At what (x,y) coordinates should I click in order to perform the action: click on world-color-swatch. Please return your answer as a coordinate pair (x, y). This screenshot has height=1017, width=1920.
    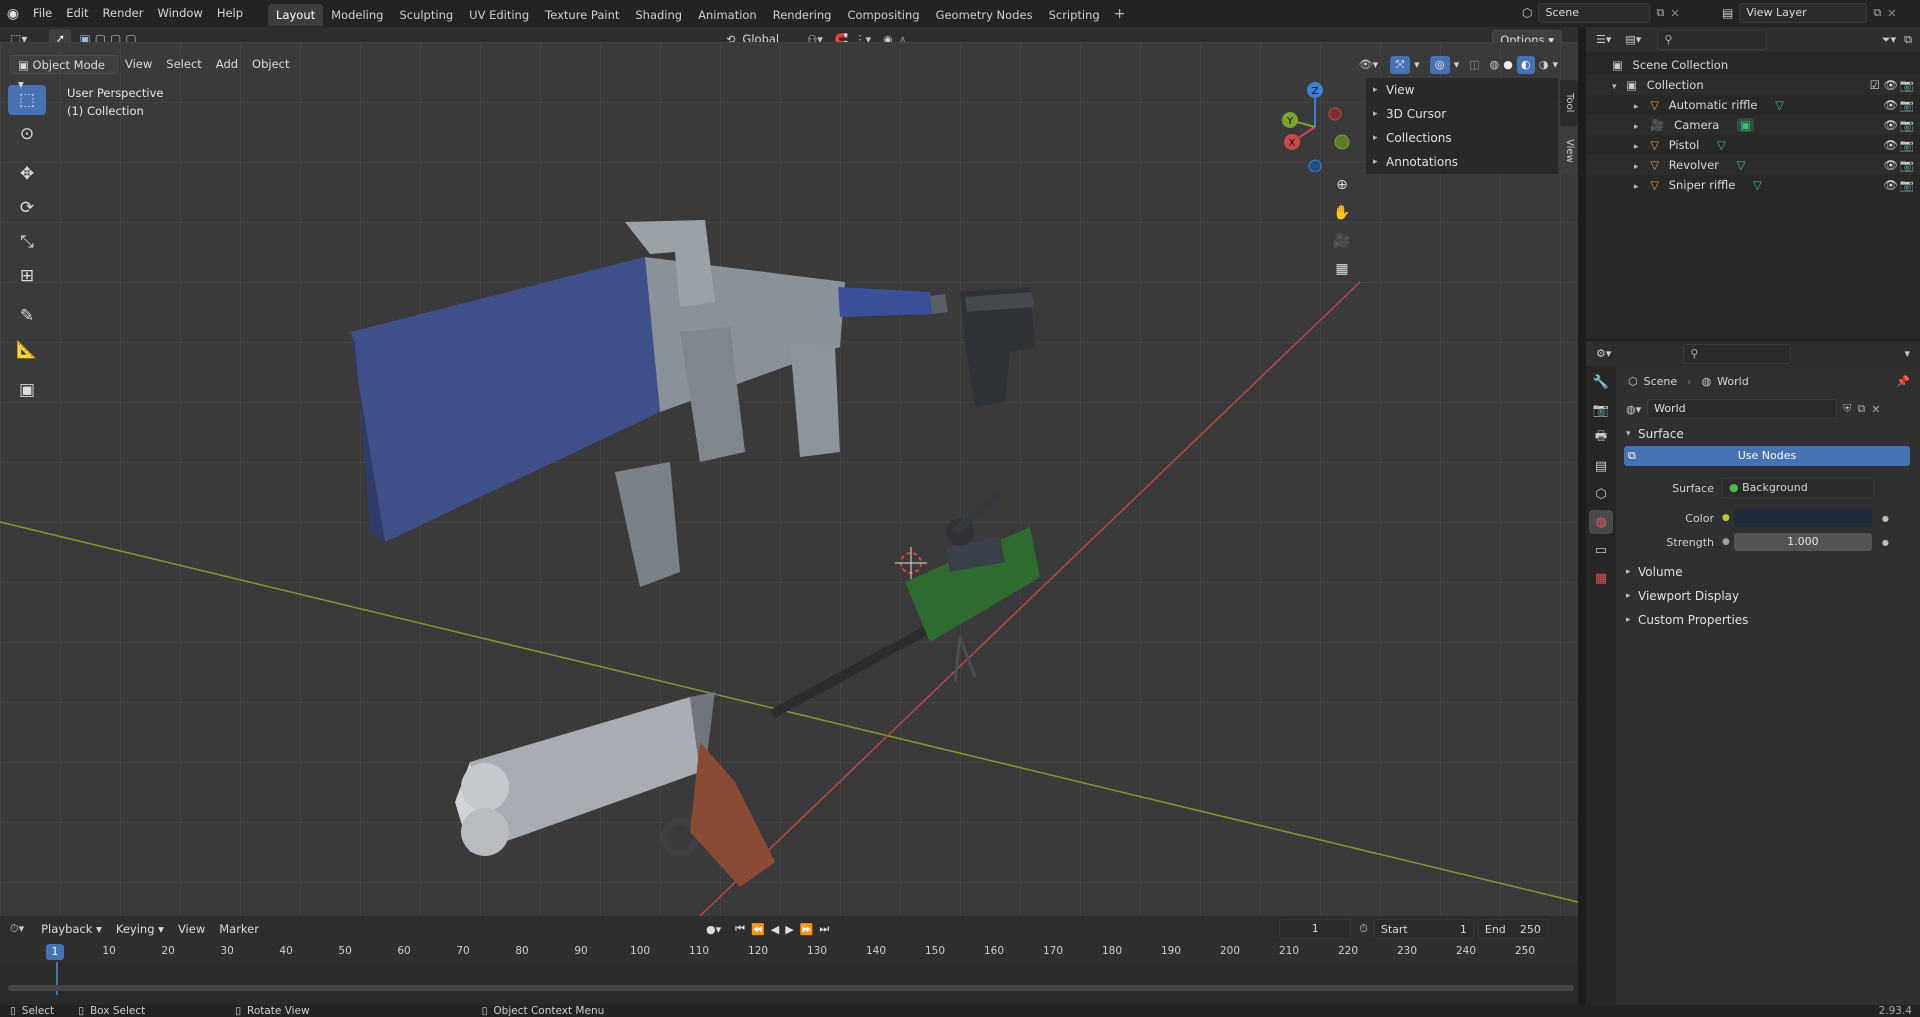
    Looking at the image, I should click on (1802, 518).